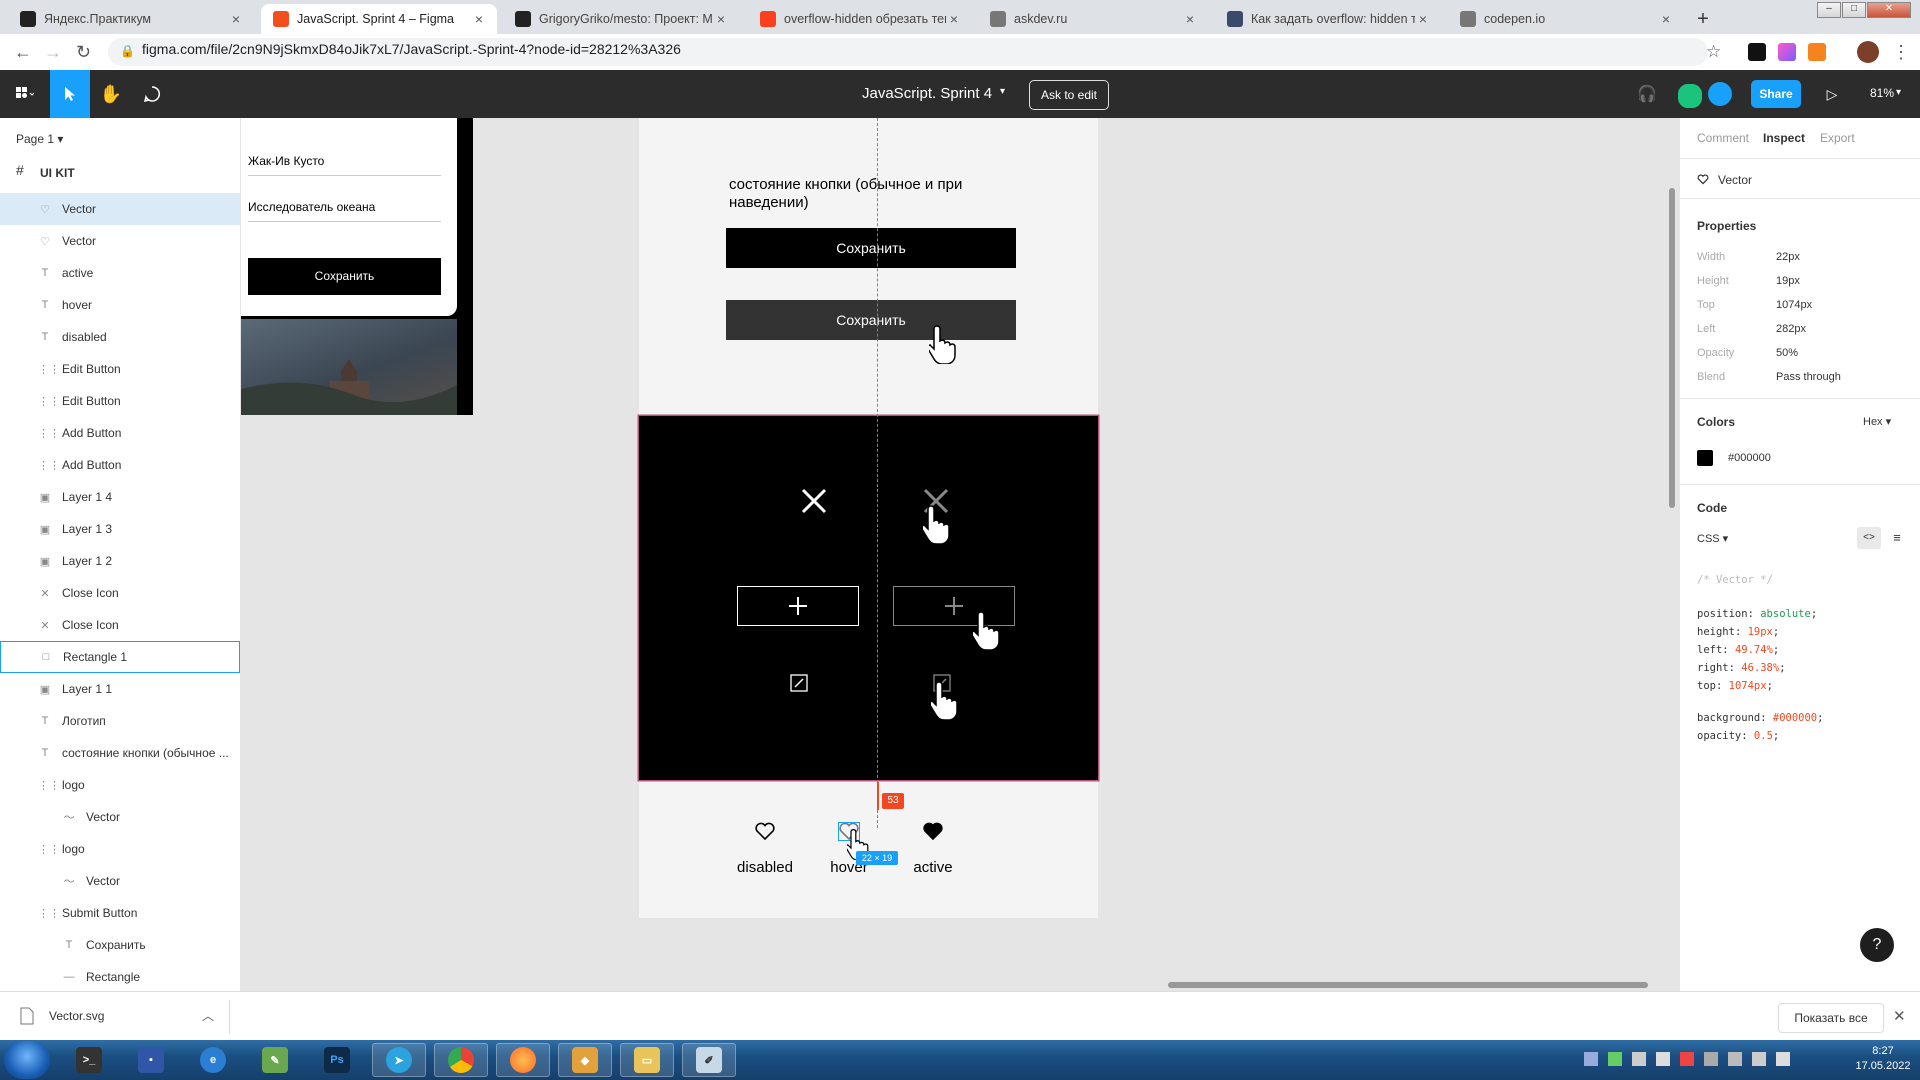 This screenshot has height=1080, width=1920. What do you see at coordinates (1720, 94) in the screenshot?
I see `avatar` at bounding box center [1720, 94].